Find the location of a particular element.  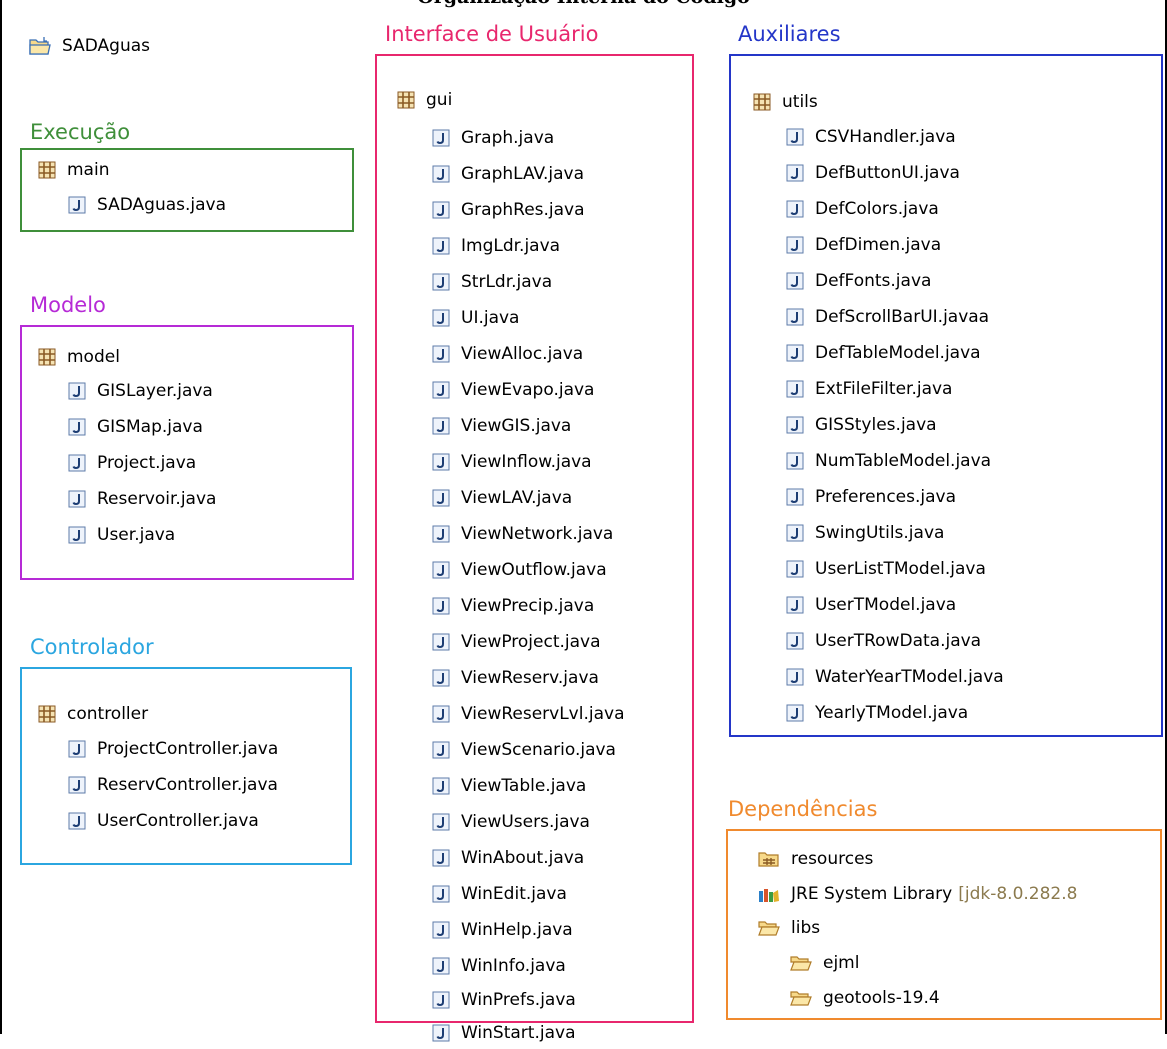

file-row: NumTableModel.java is located at coordinates (888, 461).